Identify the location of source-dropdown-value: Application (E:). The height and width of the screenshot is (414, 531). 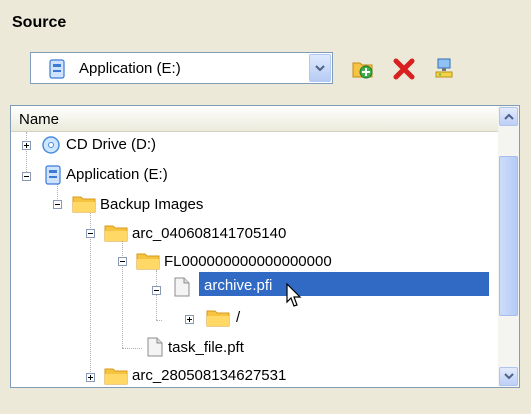
(130, 68).